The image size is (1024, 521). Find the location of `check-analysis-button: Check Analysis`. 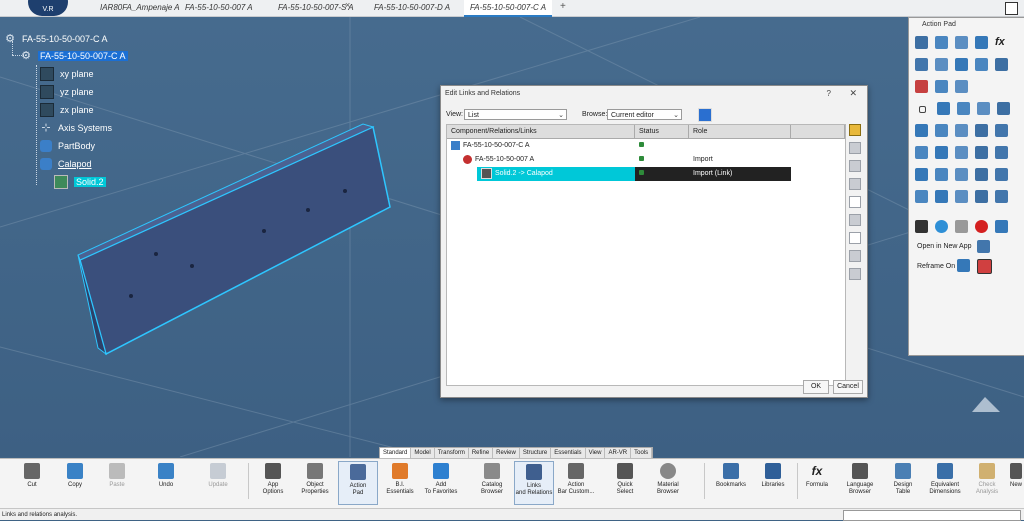

check-analysis-button: Check Analysis is located at coordinates (987, 482).